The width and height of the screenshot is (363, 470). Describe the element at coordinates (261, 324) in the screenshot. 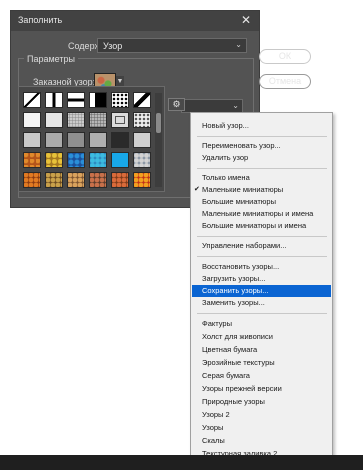

I see `menu-item-preset-set: Фактуры` at that location.